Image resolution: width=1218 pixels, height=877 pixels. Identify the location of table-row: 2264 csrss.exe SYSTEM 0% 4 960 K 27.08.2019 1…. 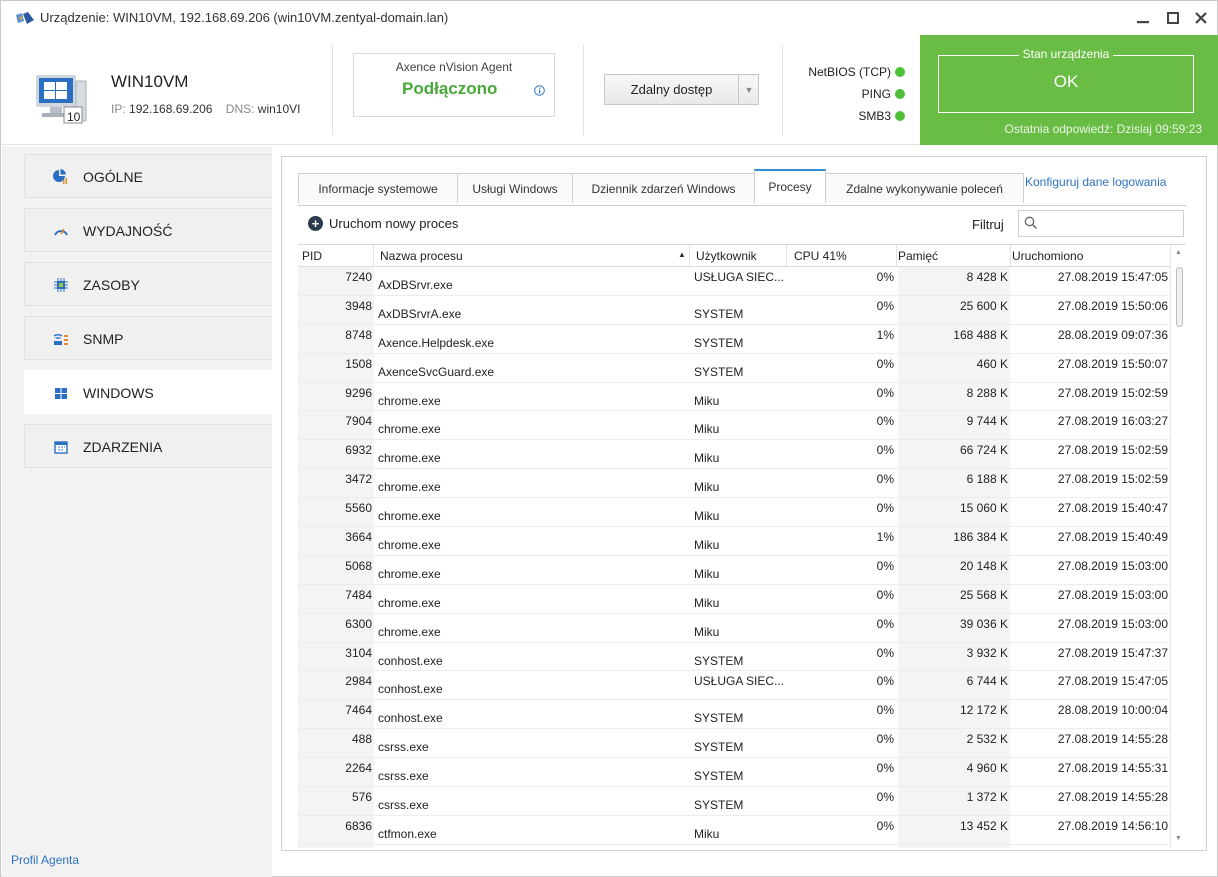
(734, 773).